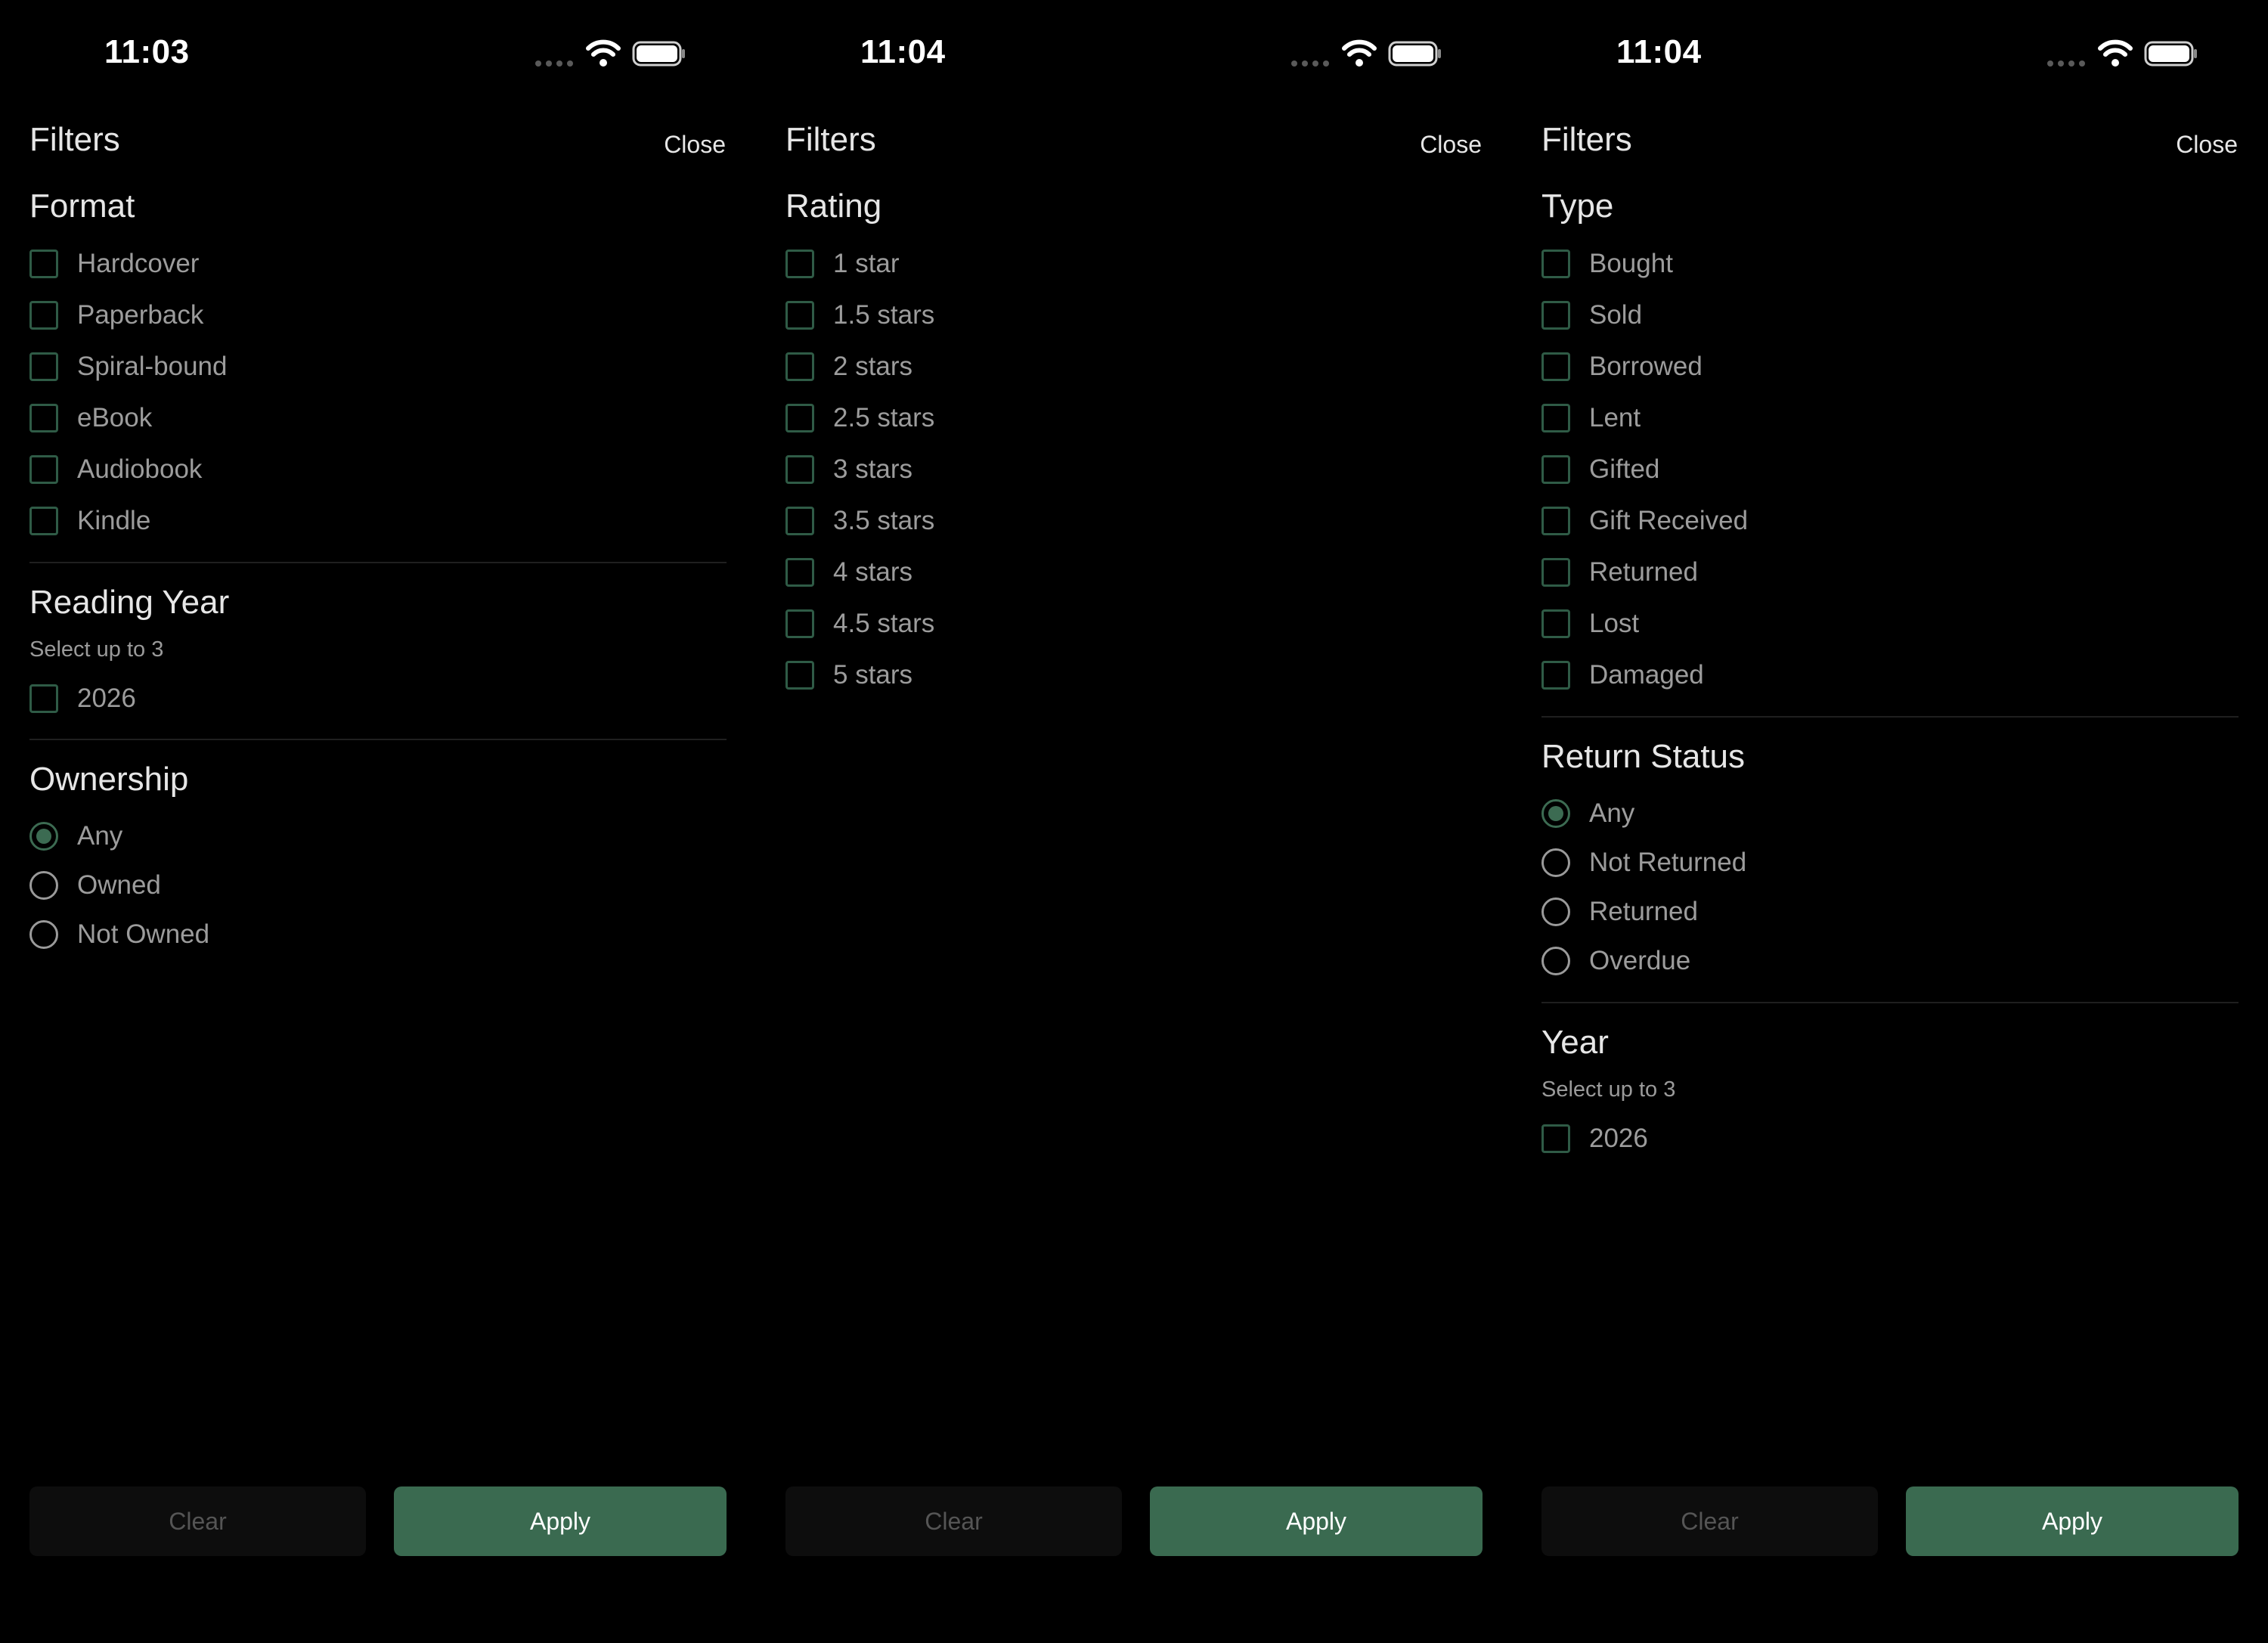  I want to click on type-option-gift-received: Gift Received, so click(1645, 521).